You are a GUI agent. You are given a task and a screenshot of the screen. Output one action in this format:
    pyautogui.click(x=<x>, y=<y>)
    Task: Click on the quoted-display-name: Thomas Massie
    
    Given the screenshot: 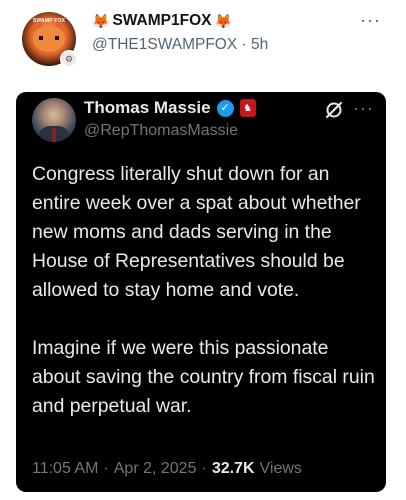 What is the action you would take?
    pyautogui.click(x=147, y=108)
    